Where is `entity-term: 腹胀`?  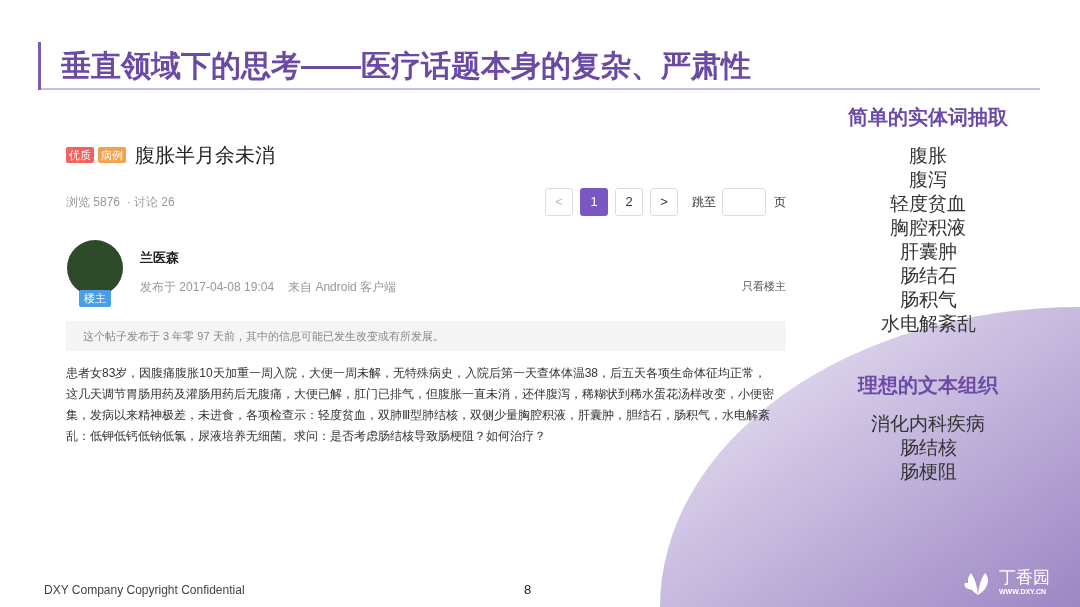 entity-term: 腹胀 is located at coordinates (928, 156).